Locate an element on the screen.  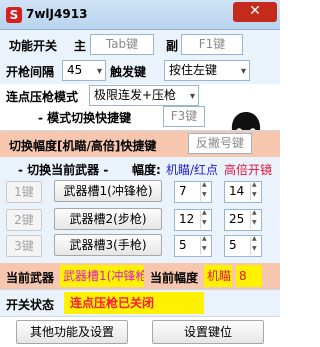
divider is located at coordinates (140, 316).